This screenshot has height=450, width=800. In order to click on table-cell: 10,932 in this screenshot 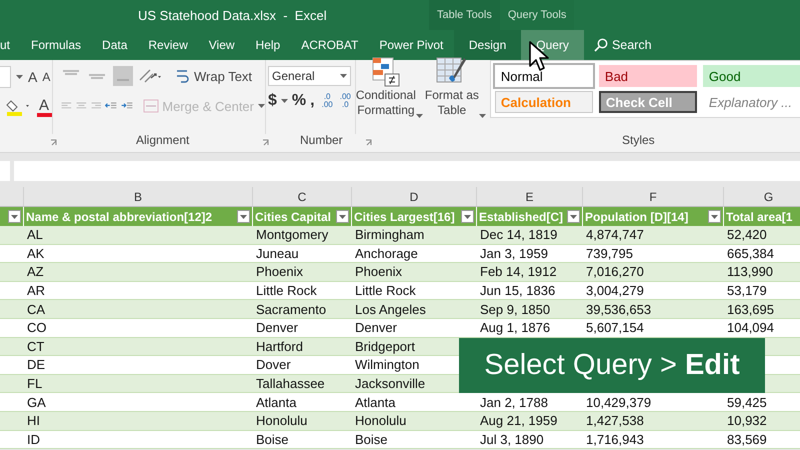, I will do `click(747, 420)`.